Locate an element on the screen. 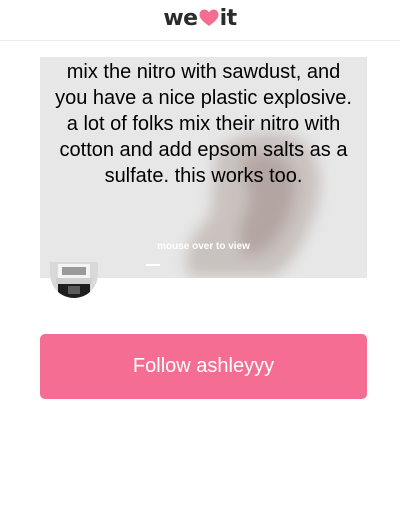 This screenshot has height=526, width=400. heart-icon is located at coordinates (209, 17).